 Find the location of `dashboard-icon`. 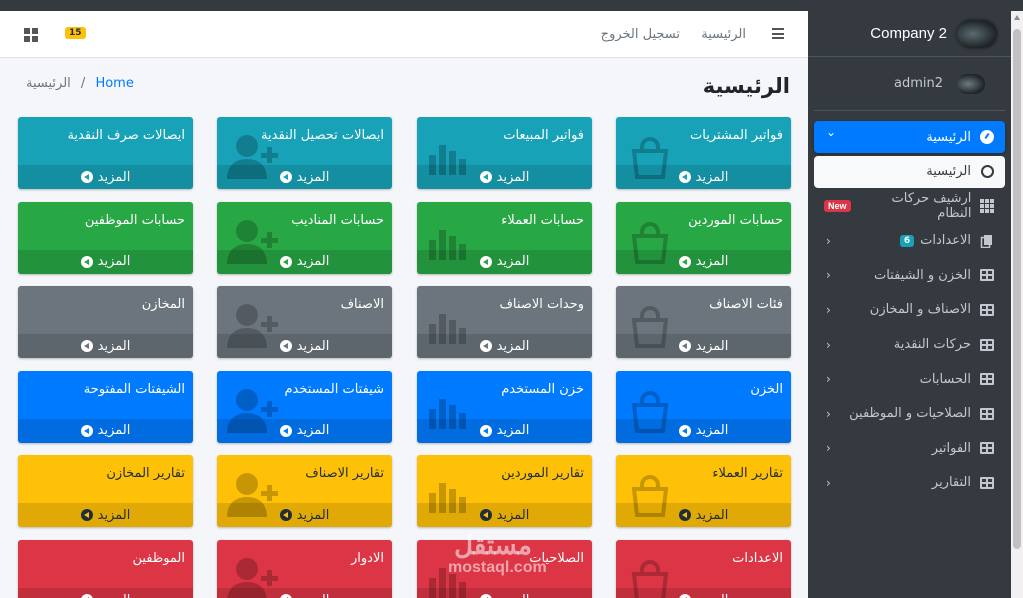

dashboard-icon is located at coordinates (987, 137).